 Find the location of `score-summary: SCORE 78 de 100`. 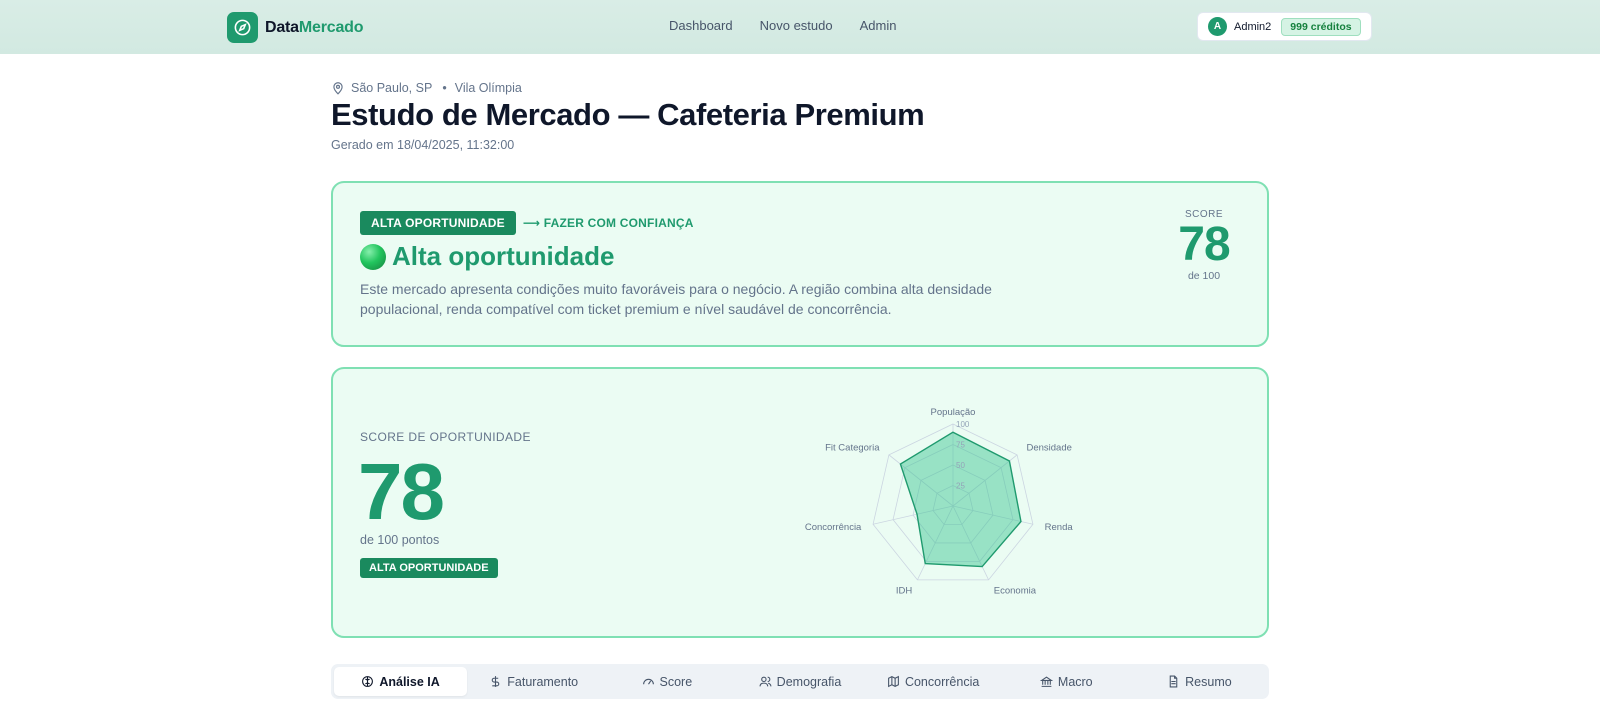

score-summary: SCORE 78 de 100 is located at coordinates (1204, 245).